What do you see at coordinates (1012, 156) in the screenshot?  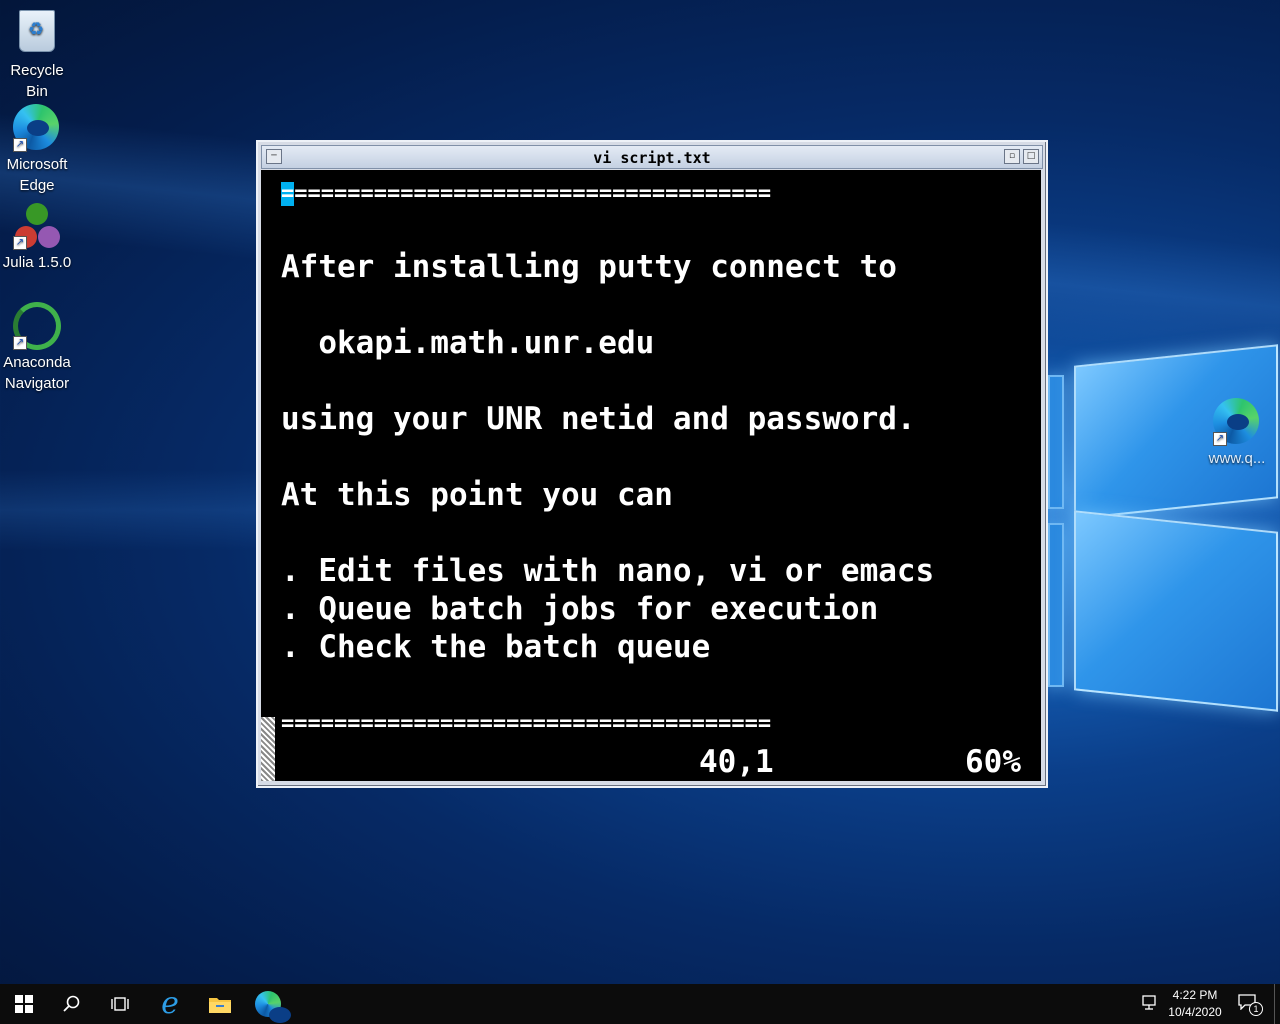 I see `minimize-button: ▫` at bounding box center [1012, 156].